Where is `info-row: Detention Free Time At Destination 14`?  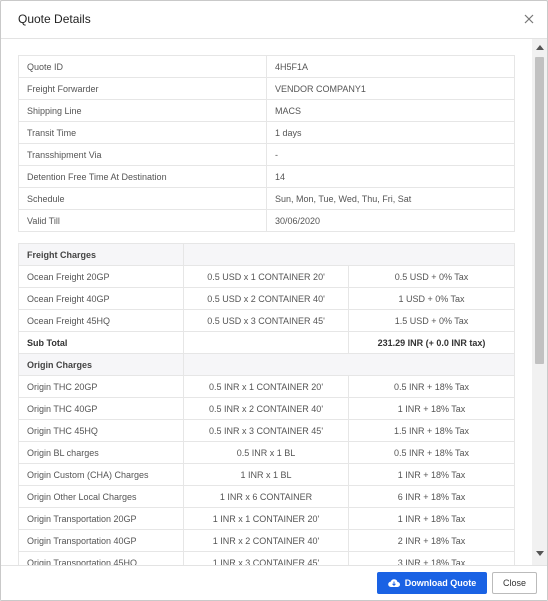
info-row: Detention Free Time At Destination 14 is located at coordinates (266, 176).